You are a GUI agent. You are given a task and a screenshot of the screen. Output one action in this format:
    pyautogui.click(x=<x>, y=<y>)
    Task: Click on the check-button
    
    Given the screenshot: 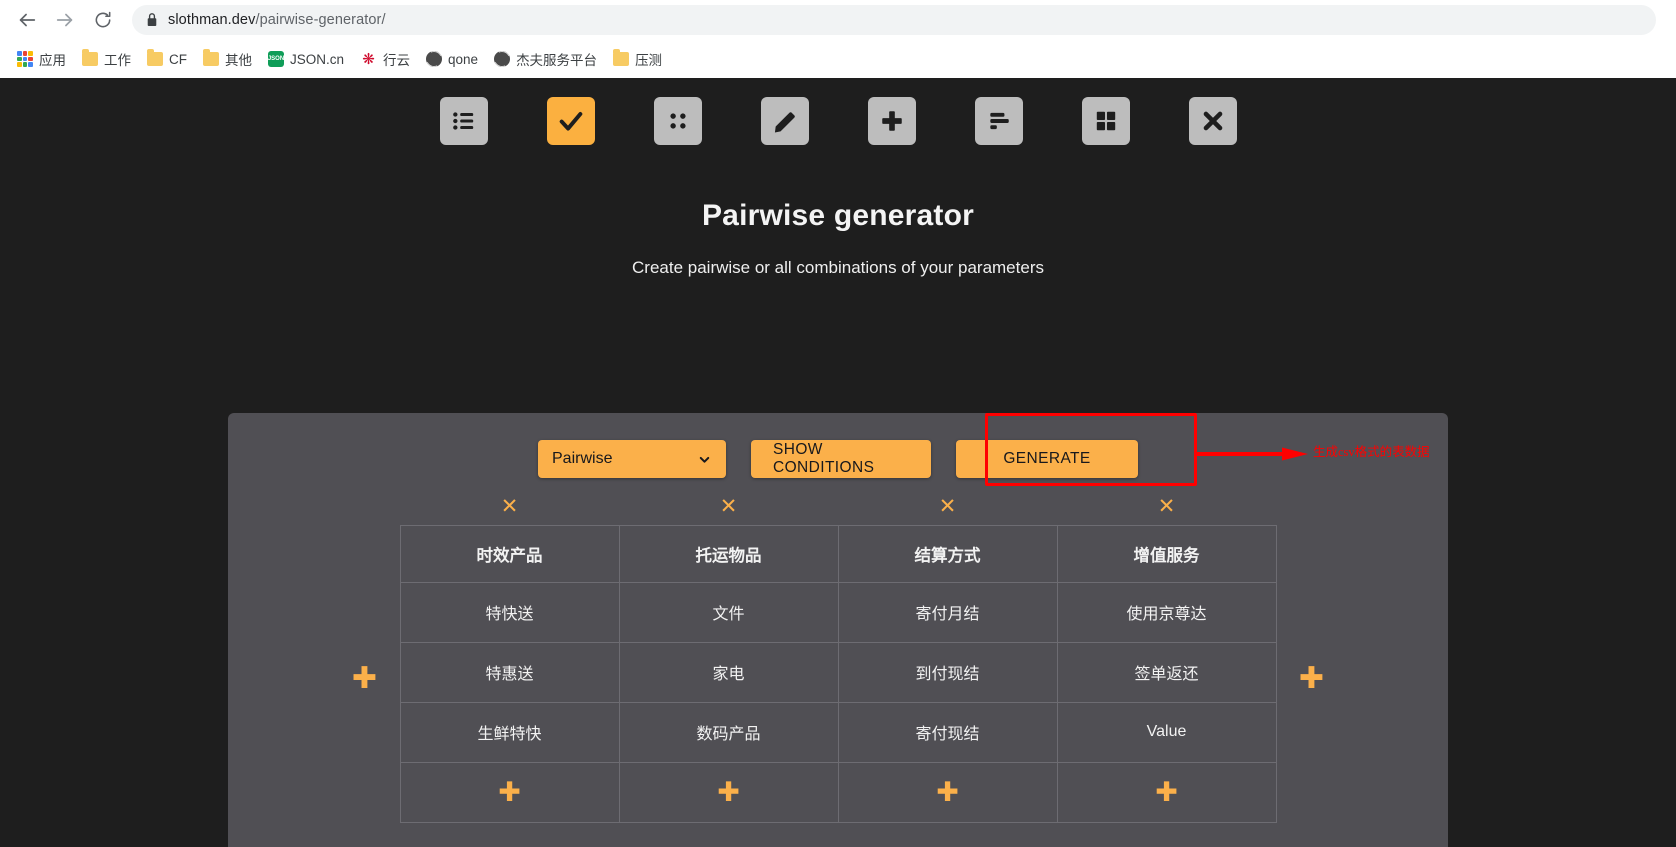 What is the action you would take?
    pyautogui.click(x=570, y=121)
    